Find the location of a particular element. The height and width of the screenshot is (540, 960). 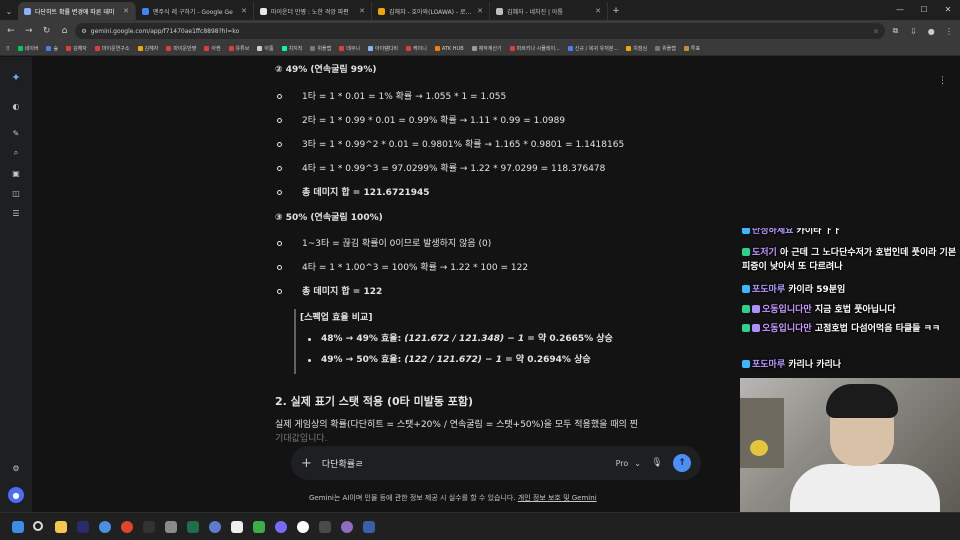

home-icon: ⌂ is located at coordinates (65, 31).